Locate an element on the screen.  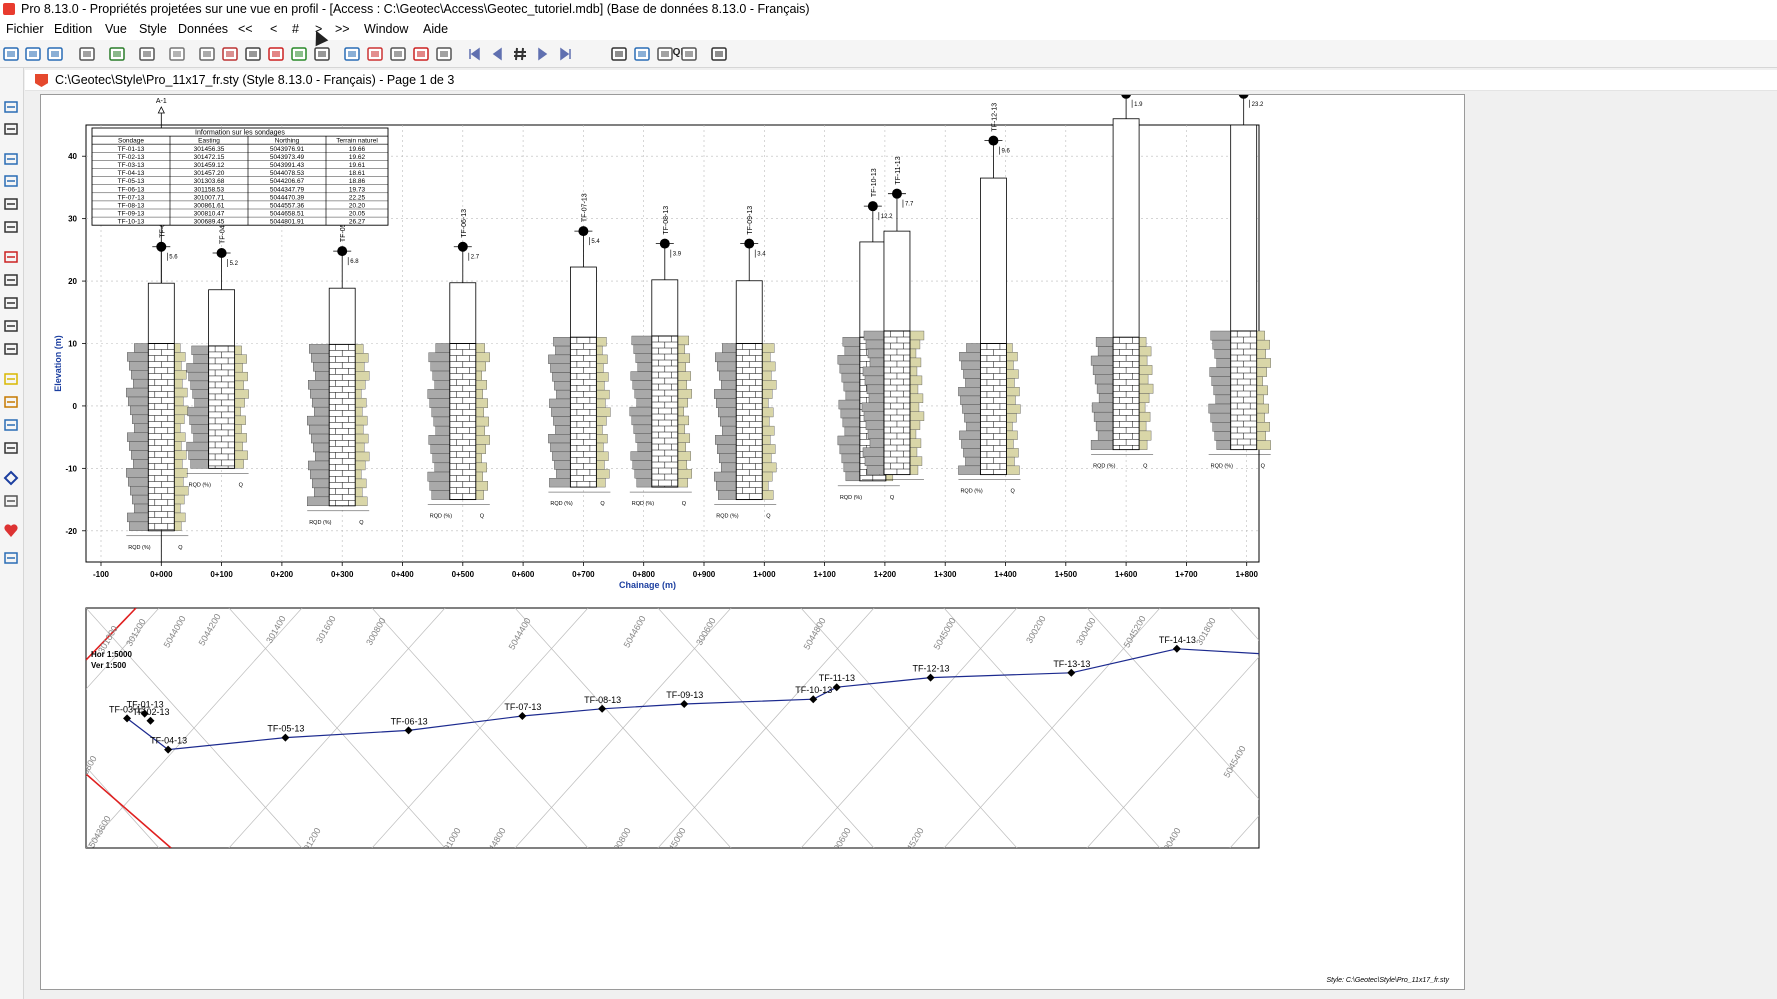
import-icon is located at coordinates (352, 54).